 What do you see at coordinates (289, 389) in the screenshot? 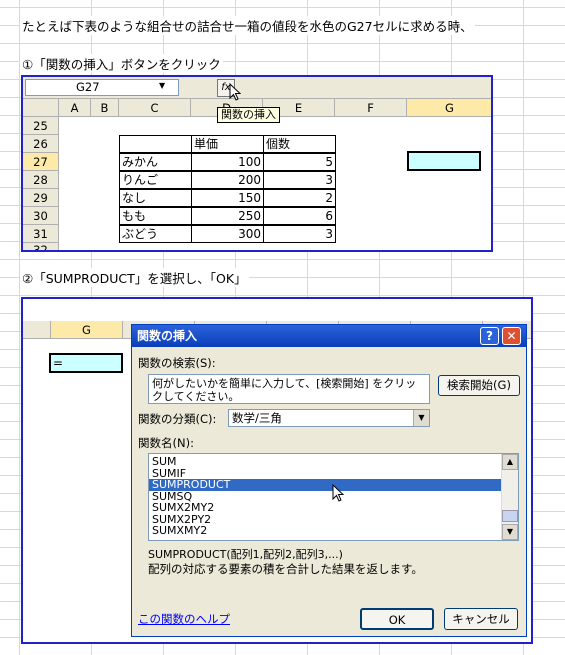
I see `search-input: 何がしたいかを簡単に入力して、[検索開始] をクリックしてください。` at bounding box center [289, 389].